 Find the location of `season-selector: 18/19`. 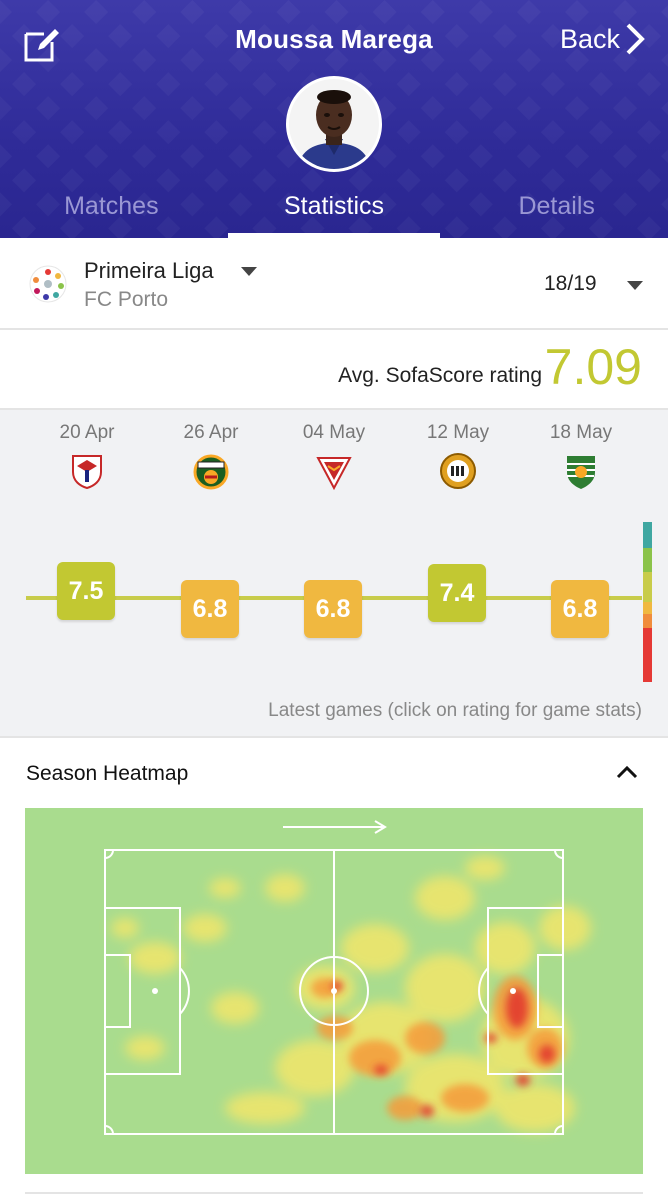

season-selector: 18/19 is located at coordinates (570, 284).